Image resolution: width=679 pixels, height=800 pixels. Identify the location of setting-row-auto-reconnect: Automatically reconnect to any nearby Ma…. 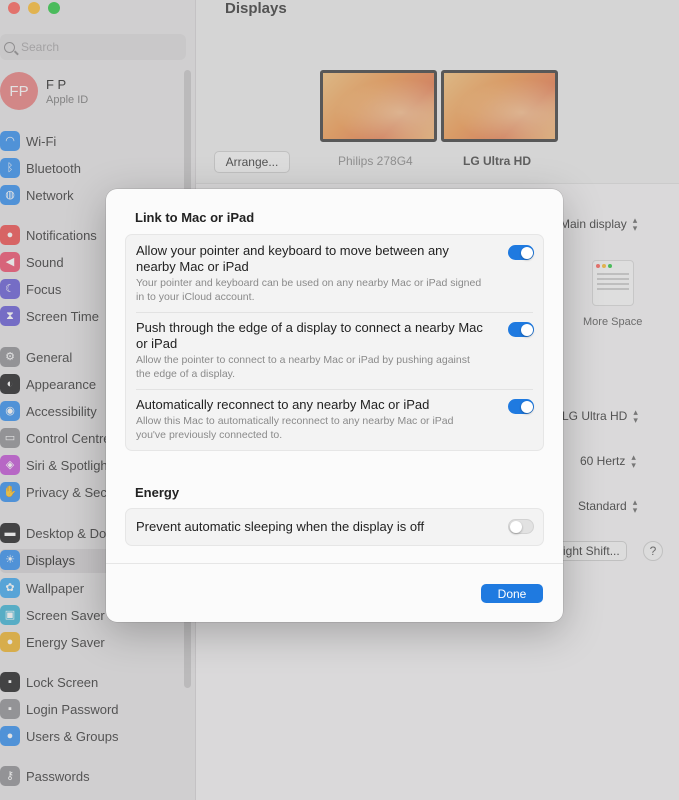
(334, 419).